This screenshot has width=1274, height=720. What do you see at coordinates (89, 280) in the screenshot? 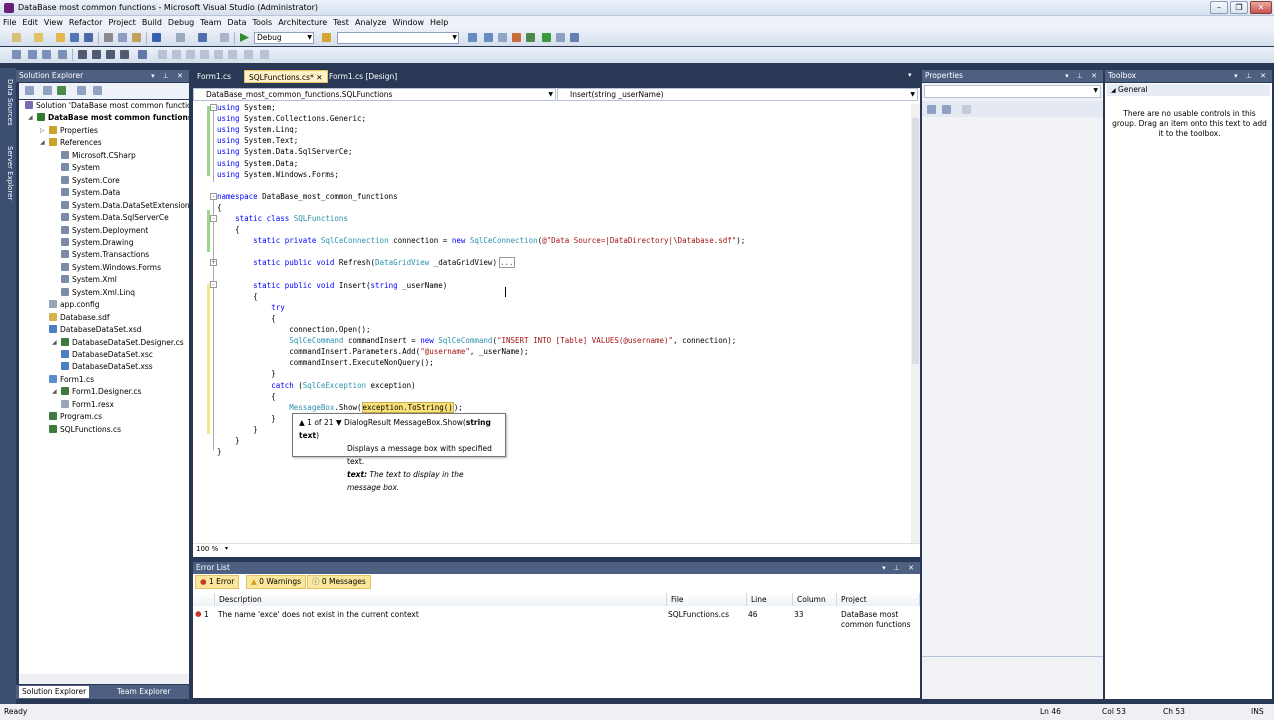
I see `tree-item: System.Xml` at bounding box center [89, 280].